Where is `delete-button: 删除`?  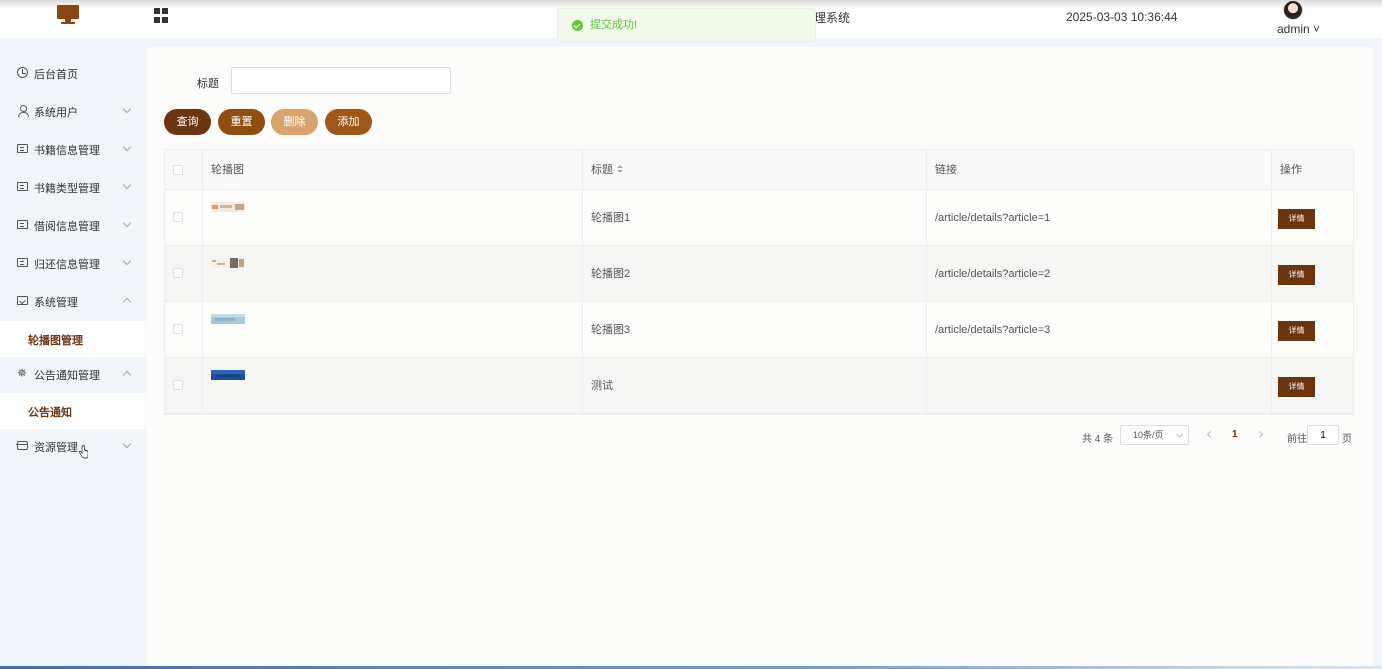 delete-button: 删除 is located at coordinates (294, 122).